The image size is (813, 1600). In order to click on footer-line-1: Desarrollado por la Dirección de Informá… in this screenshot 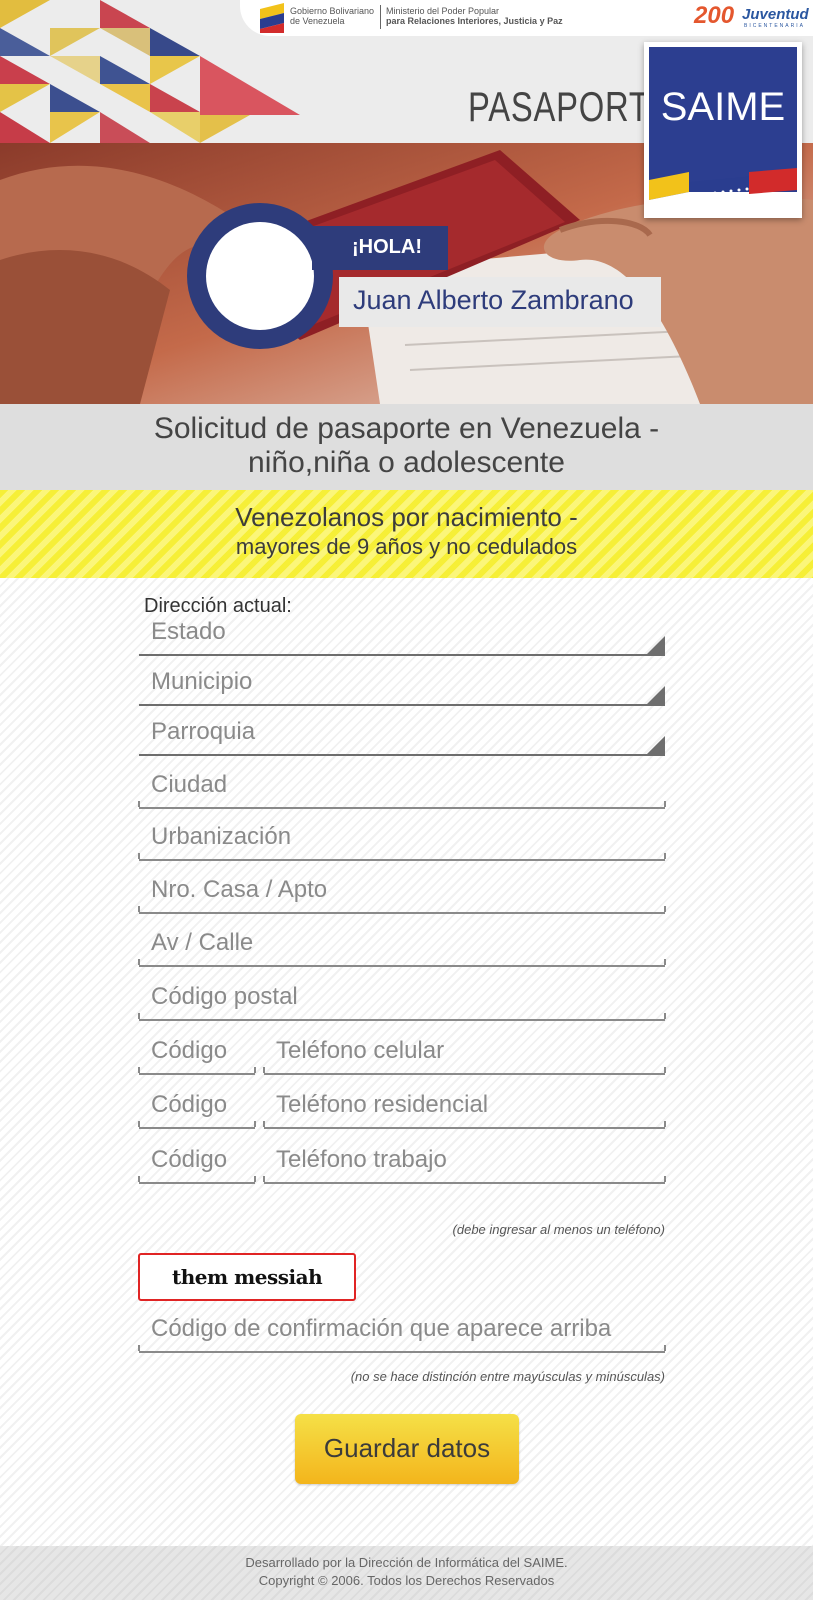, I will do `click(406, 1562)`.